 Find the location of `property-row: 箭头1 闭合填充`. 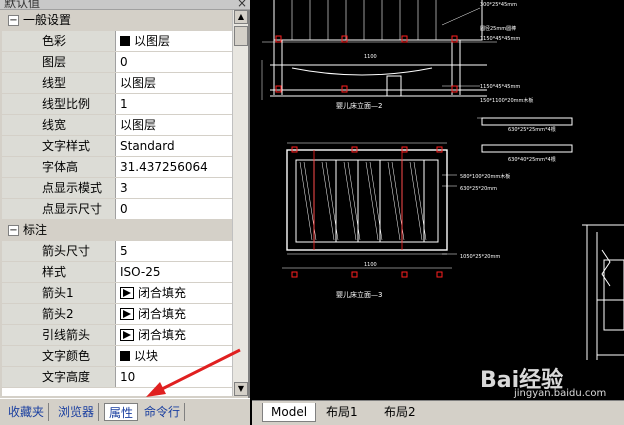

property-row: 箭头1 闭合填充 is located at coordinates (117, 293).